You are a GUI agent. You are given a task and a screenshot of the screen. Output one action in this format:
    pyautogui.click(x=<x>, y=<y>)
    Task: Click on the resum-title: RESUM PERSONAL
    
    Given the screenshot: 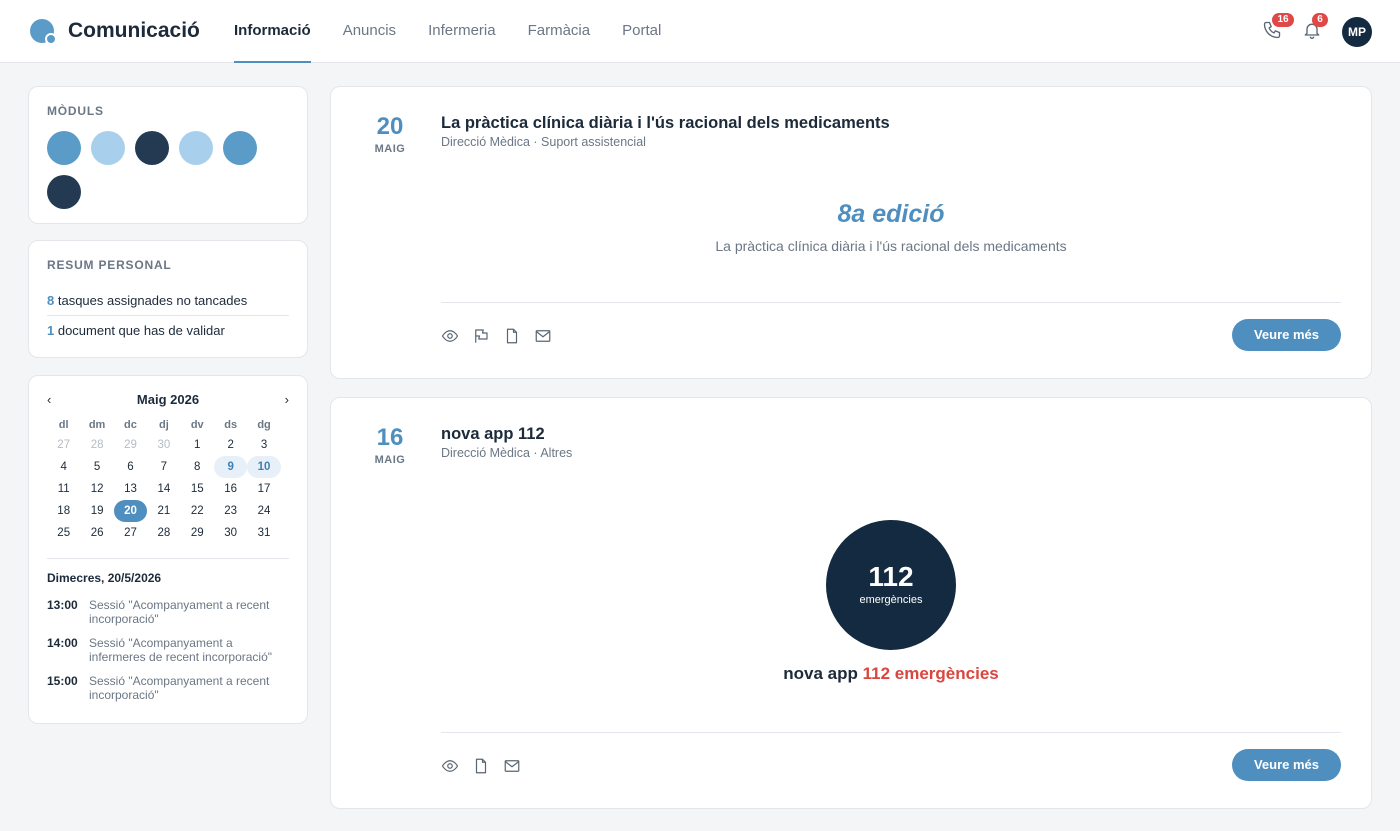 What is the action you would take?
    pyautogui.click(x=109, y=265)
    